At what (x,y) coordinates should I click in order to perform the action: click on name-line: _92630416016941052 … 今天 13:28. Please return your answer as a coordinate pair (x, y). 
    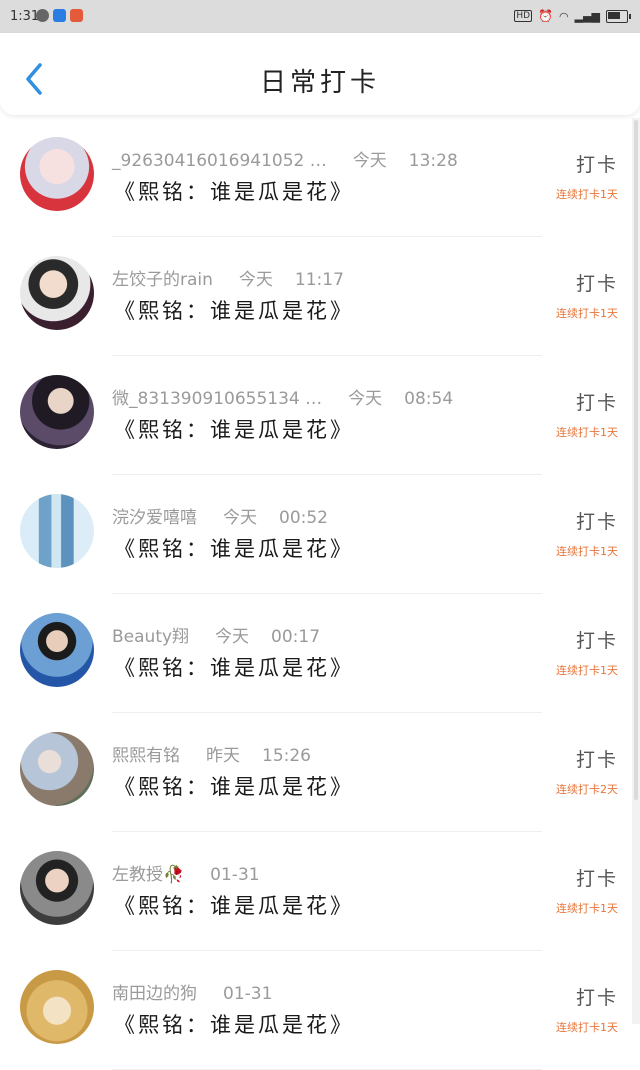
    Looking at the image, I should click on (285, 158).